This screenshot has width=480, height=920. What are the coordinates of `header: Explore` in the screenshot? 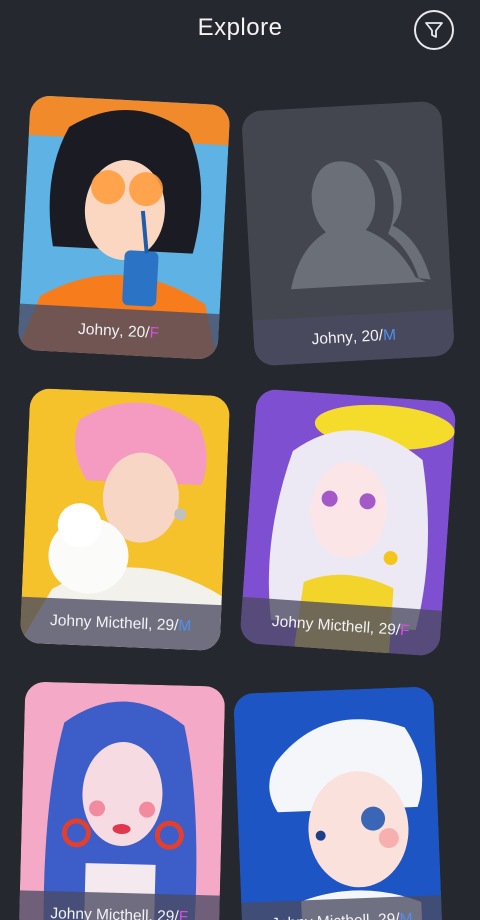 It's located at (240, 31).